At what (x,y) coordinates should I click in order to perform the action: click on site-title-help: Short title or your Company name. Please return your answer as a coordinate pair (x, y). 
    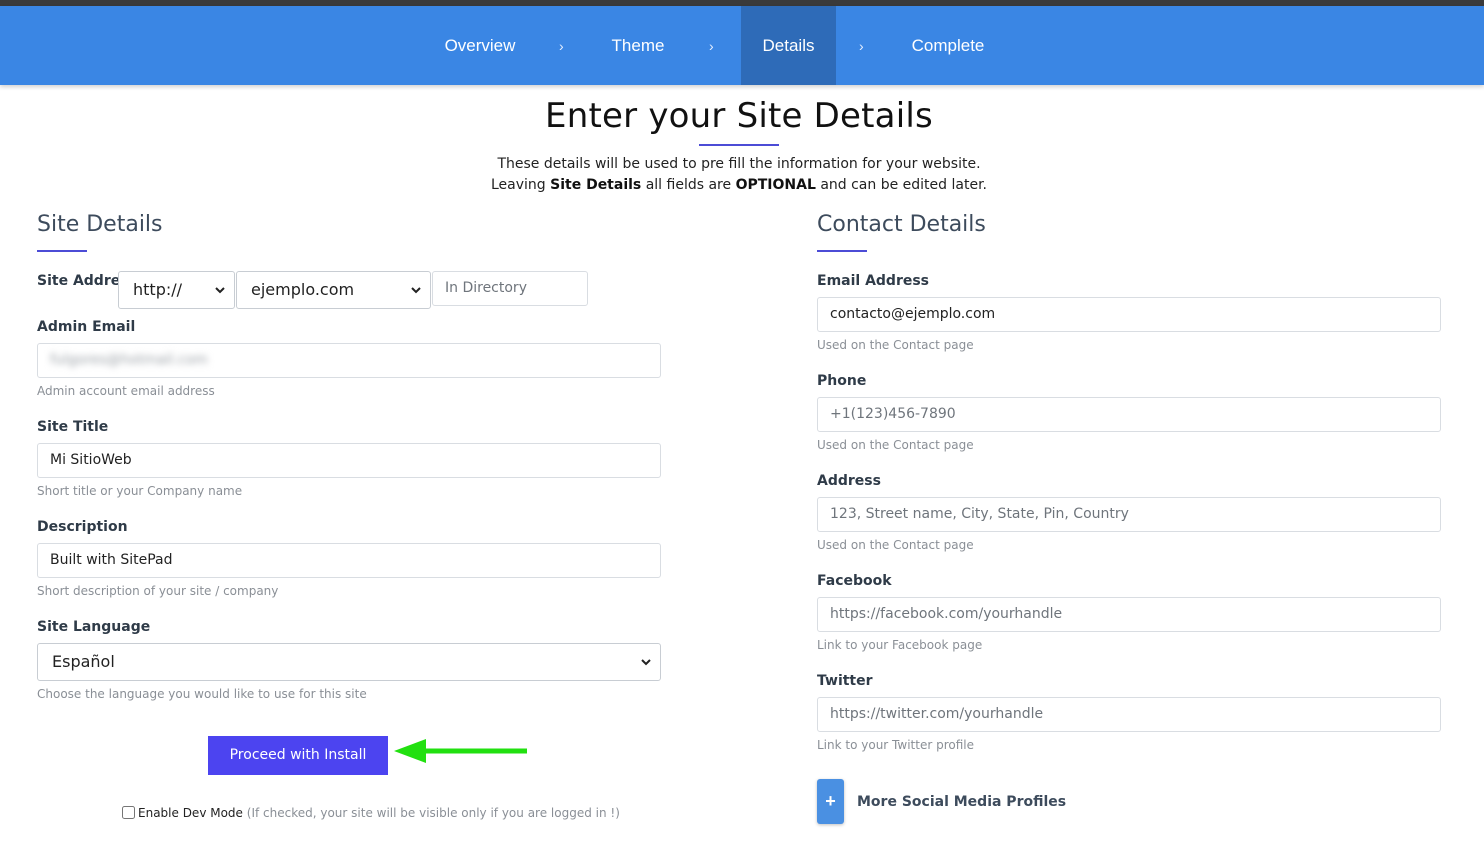
    Looking at the image, I should click on (140, 491).